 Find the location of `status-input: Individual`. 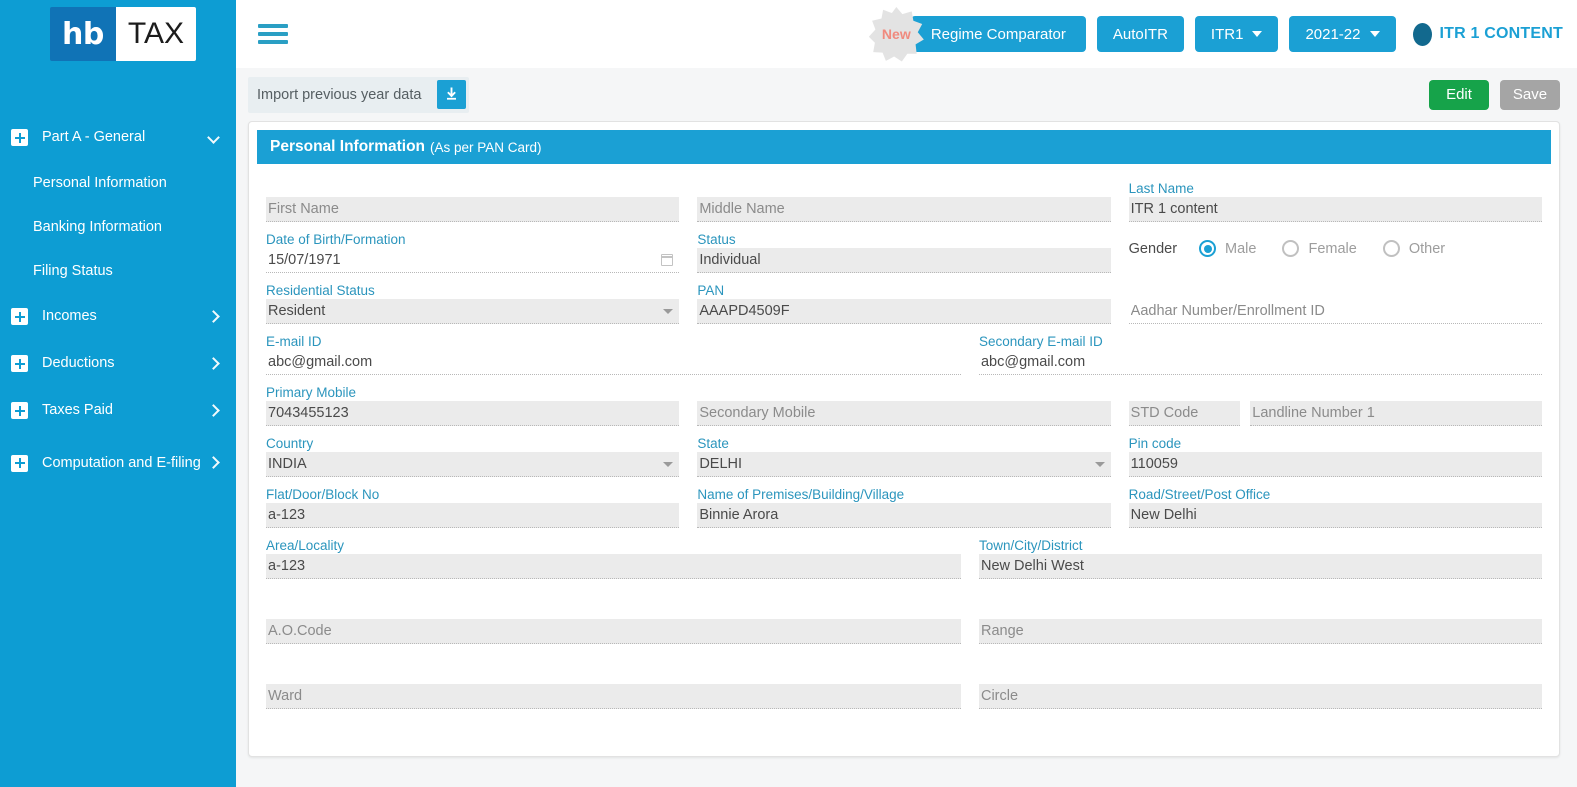

status-input: Individual is located at coordinates (904, 260).